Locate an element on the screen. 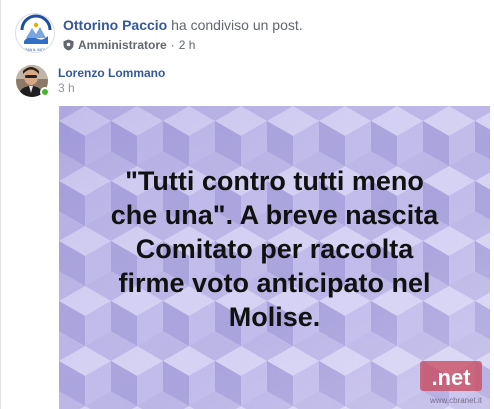  admin-badge-label: Amministratore is located at coordinates (122, 45).